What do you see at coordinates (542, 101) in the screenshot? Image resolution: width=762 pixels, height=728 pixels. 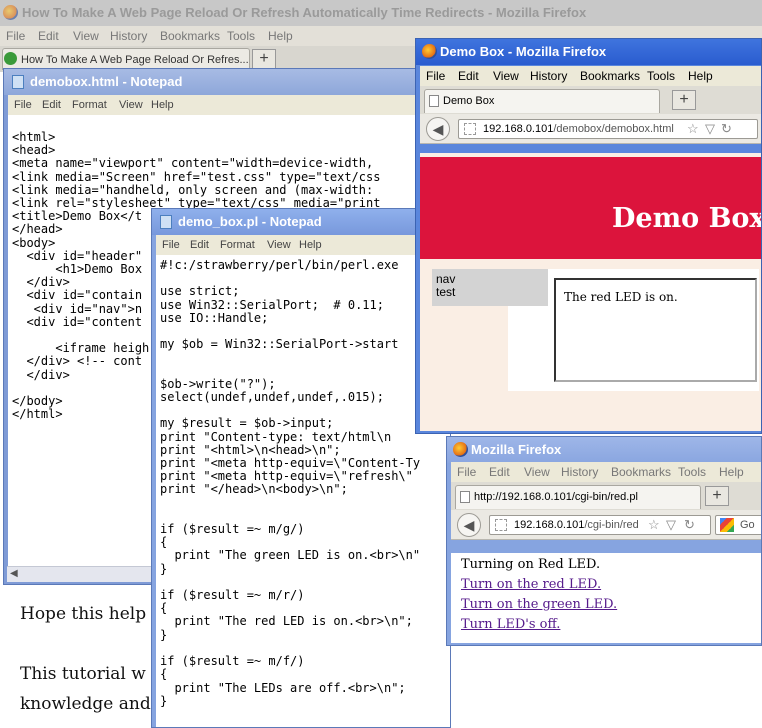 I see `browser-tab: Demo Box` at bounding box center [542, 101].